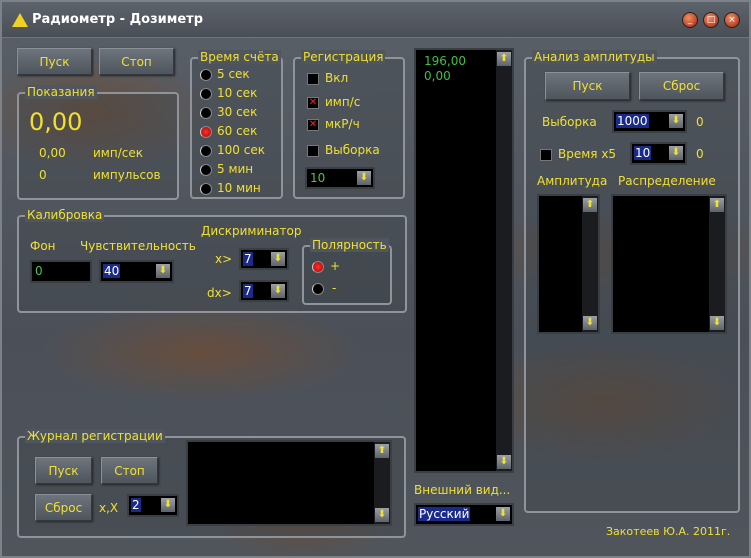  Describe the element at coordinates (546, 155) in the screenshot. I see `time-x5-checkbox` at that location.